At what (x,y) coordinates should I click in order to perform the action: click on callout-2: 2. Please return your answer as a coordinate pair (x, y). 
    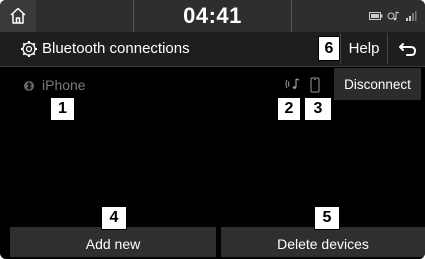
    Looking at the image, I should click on (289, 109).